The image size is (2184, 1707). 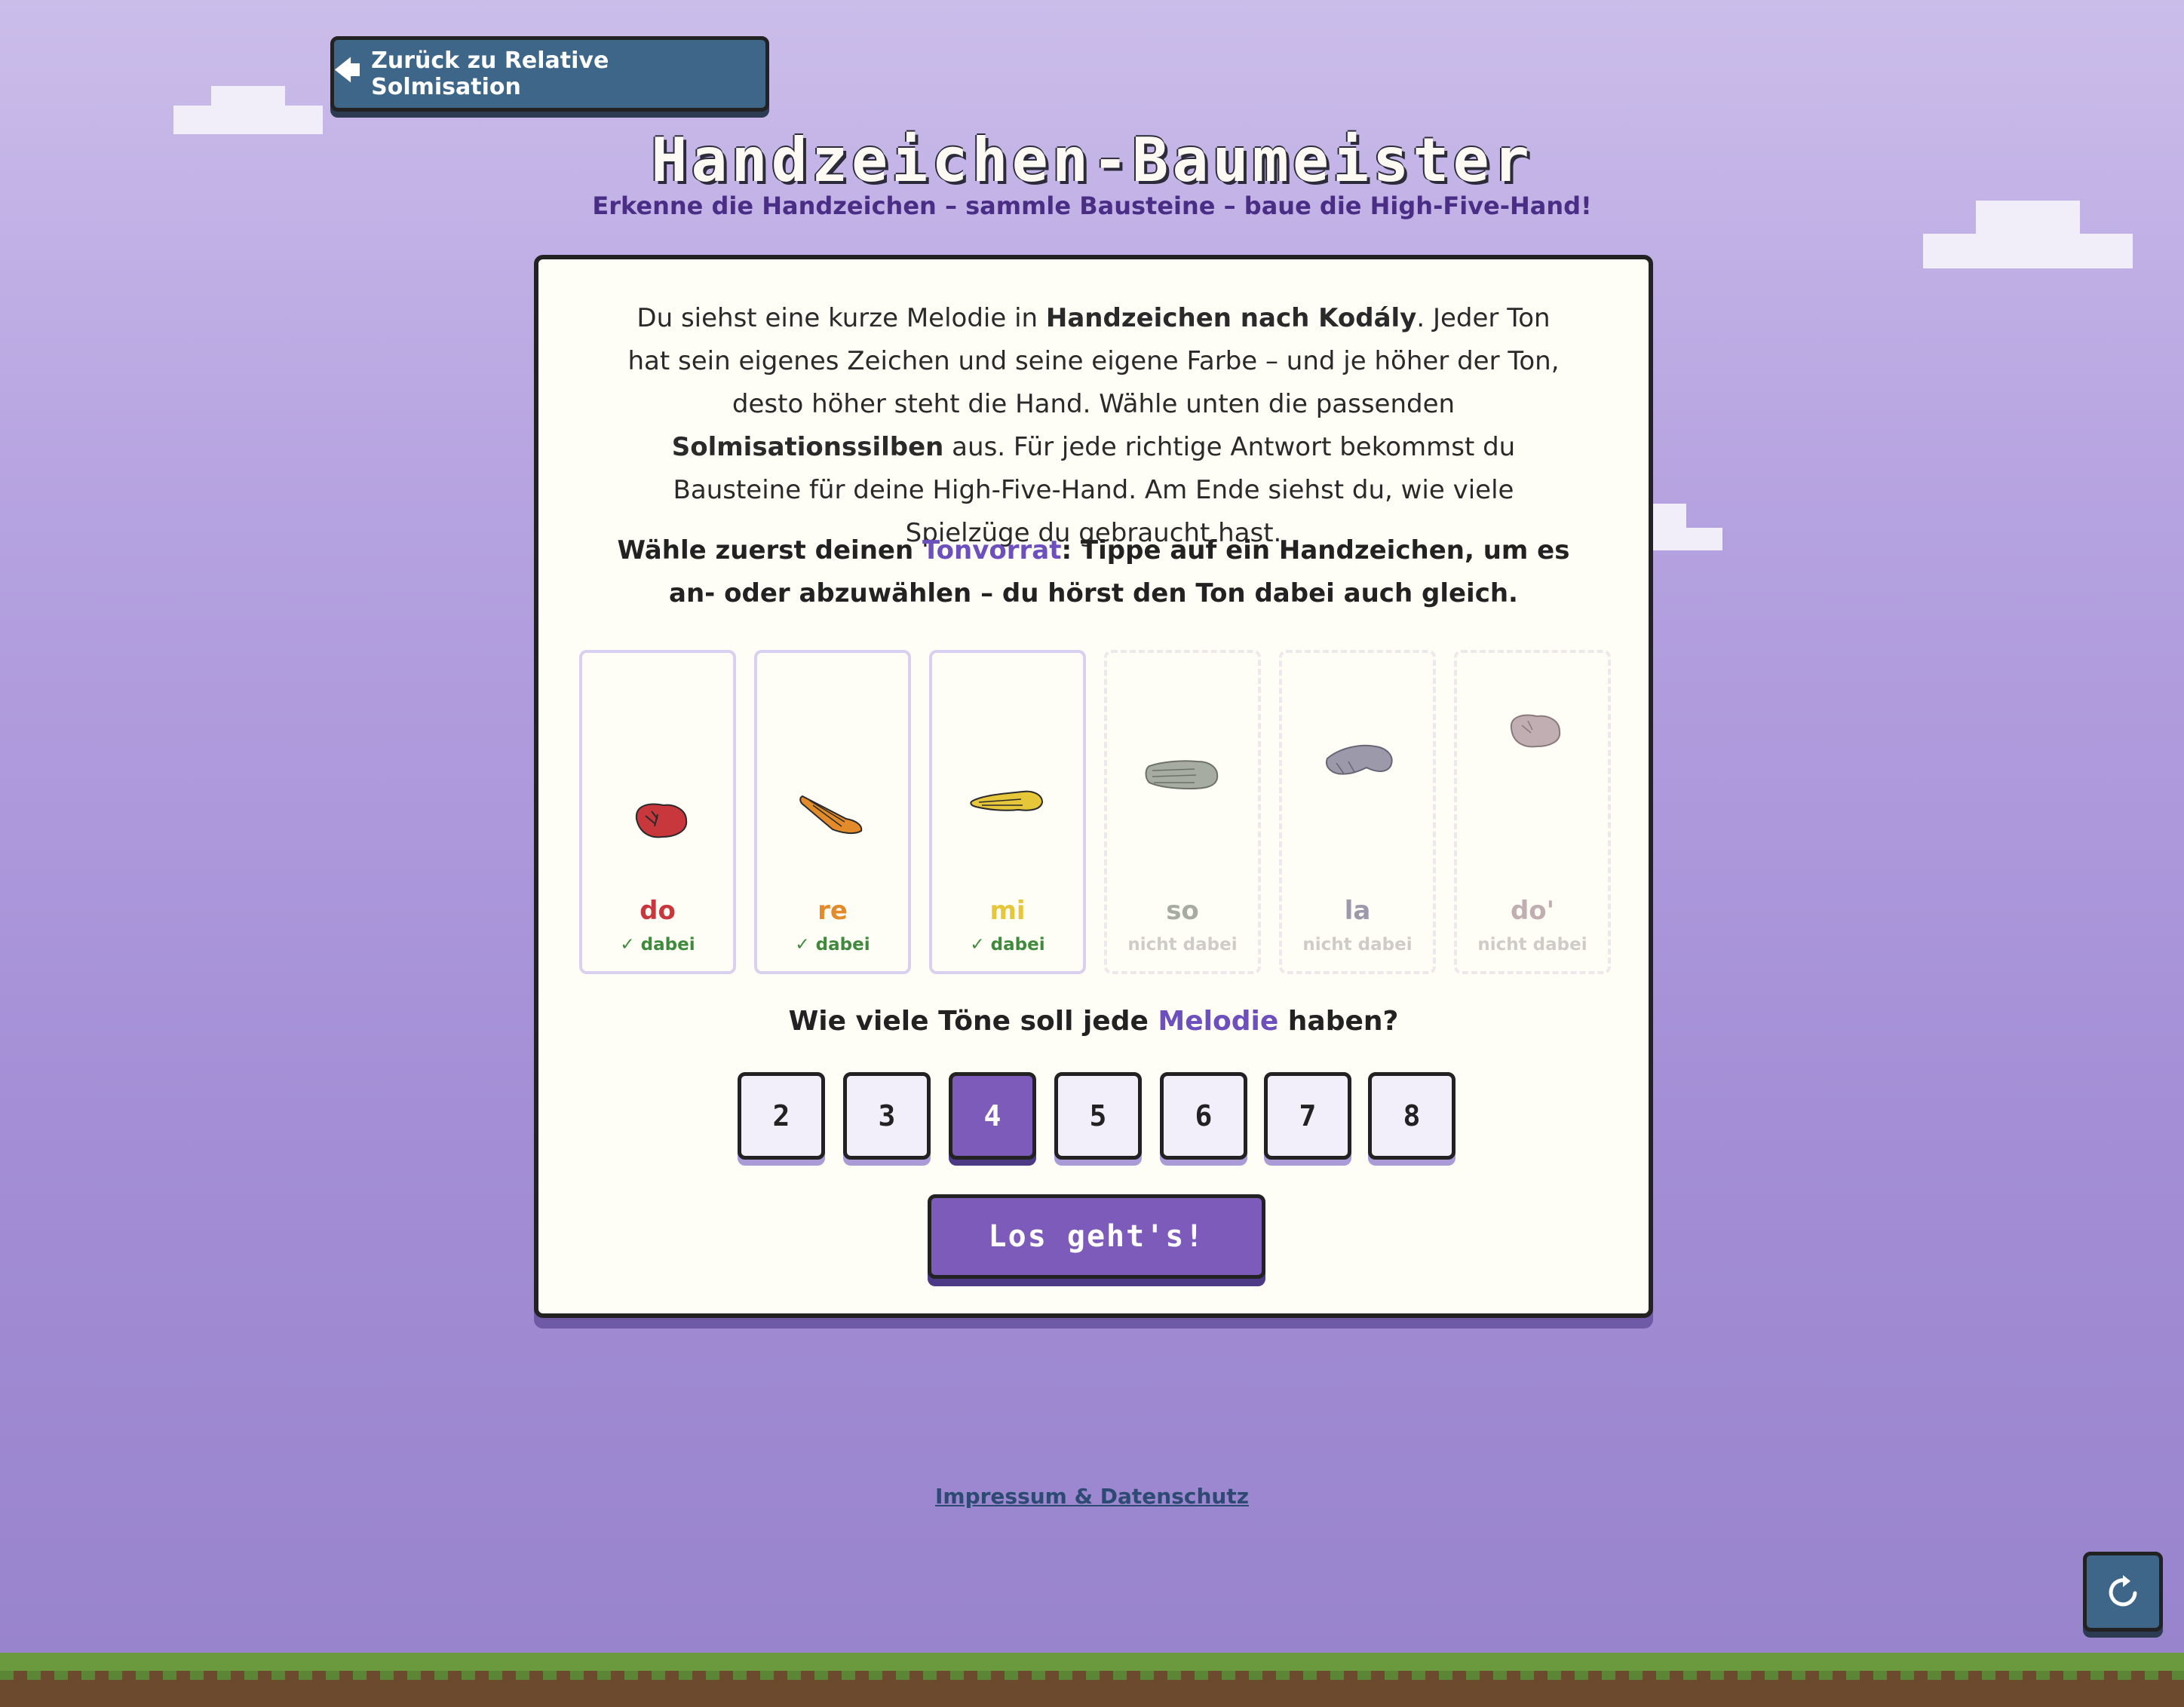 What do you see at coordinates (1411, 1116) in the screenshot?
I see `length-button-8: 8` at bounding box center [1411, 1116].